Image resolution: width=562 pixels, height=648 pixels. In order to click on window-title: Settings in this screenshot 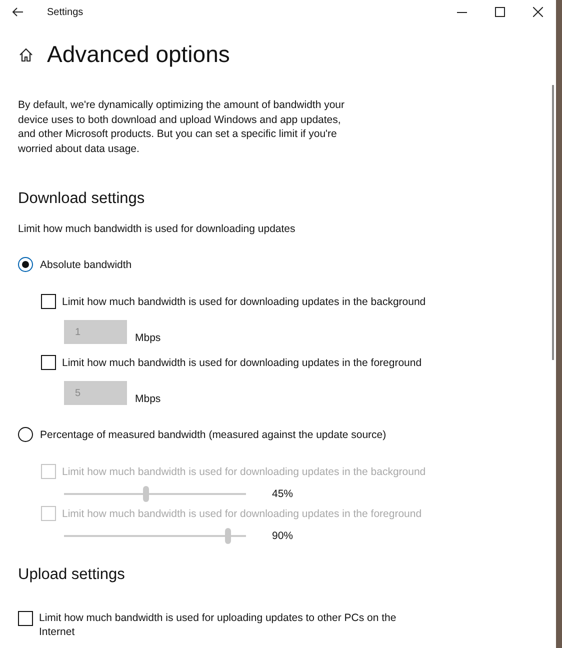, I will do `click(65, 12)`.